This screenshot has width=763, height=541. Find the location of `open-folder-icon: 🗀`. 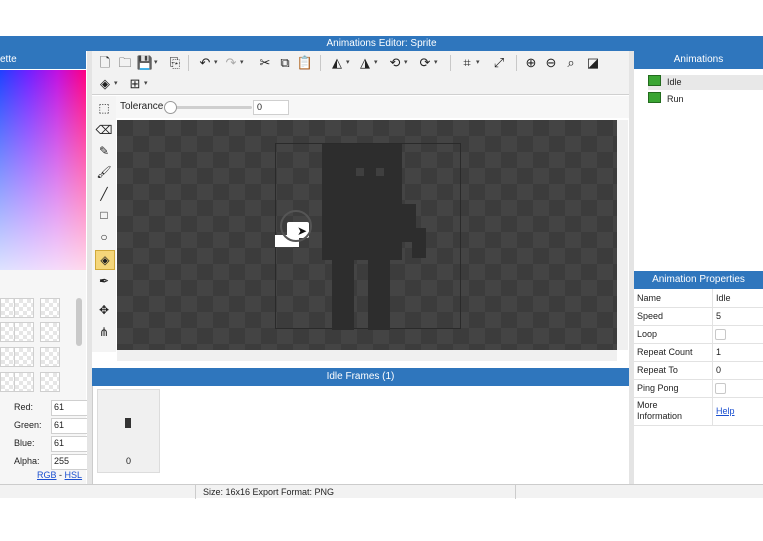

open-folder-icon: 🗀 is located at coordinates (125, 63).